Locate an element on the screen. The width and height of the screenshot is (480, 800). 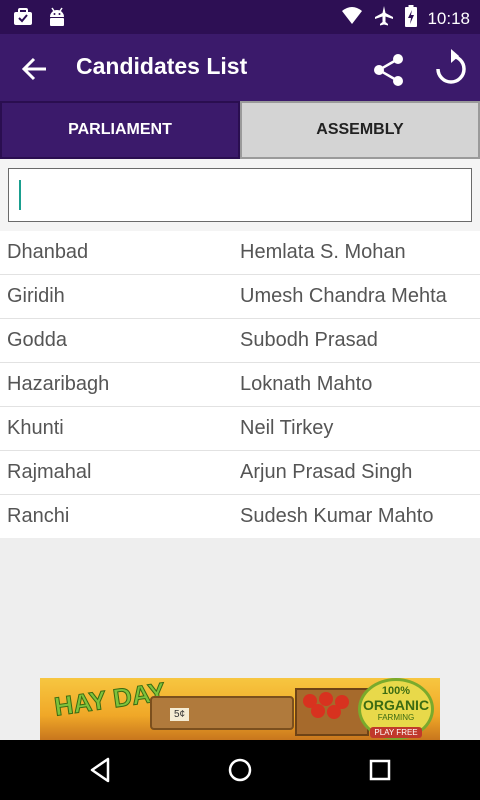
candidate-name: Sudesh Kumar Mahto is located at coordinates (337, 516).